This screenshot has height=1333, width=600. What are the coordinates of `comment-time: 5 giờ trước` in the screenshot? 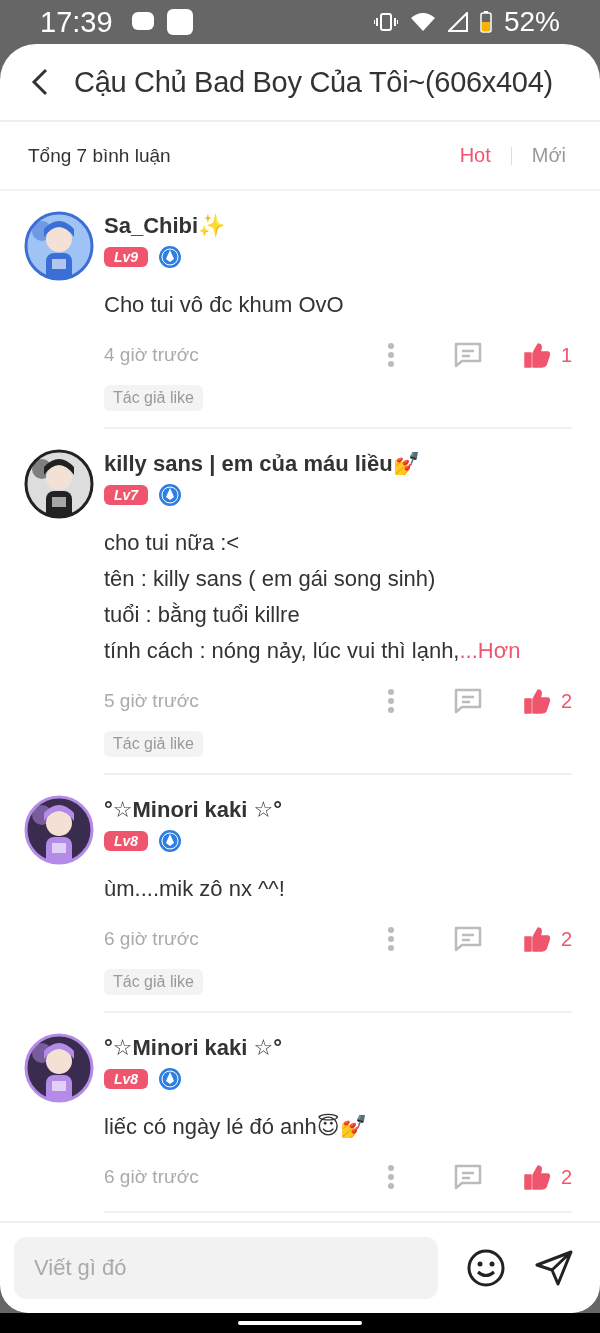 It's located at (152, 701).